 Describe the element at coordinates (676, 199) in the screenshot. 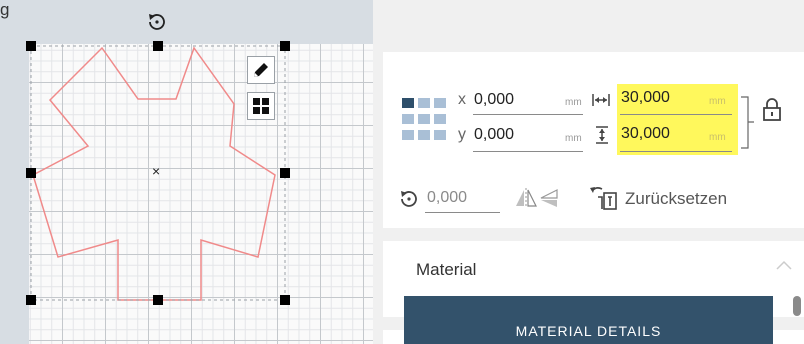

I see `reset-button: Zurücksetzen` at that location.